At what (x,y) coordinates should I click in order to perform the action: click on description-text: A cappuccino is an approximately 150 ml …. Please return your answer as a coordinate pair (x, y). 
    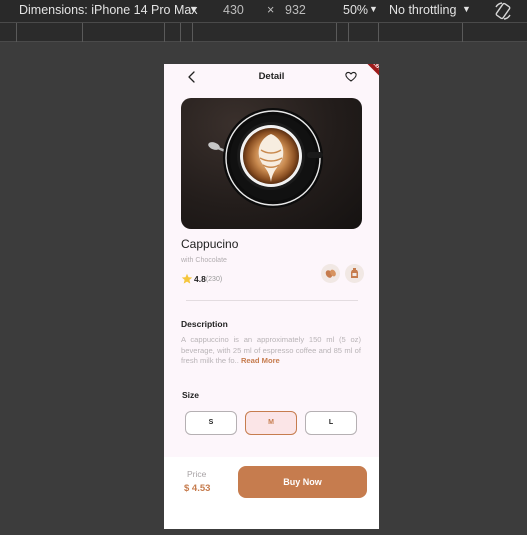
    Looking at the image, I should click on (271, 351).